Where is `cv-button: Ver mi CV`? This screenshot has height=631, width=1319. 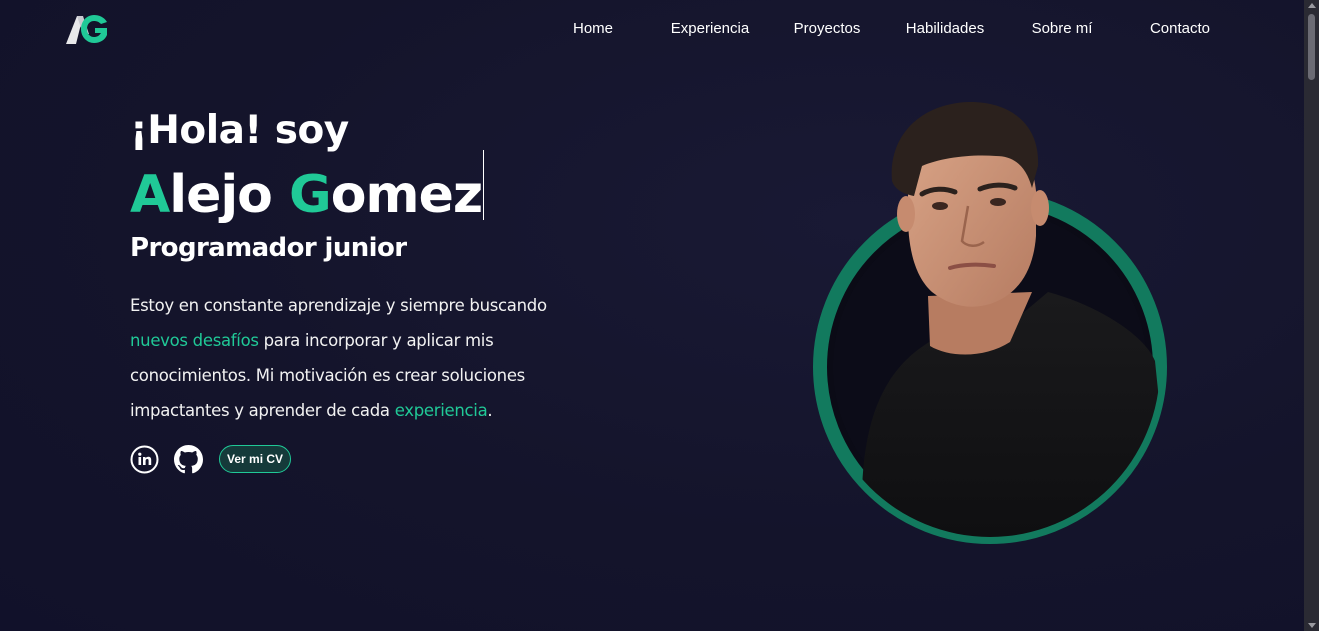
cv-button: Ver mi CV is located at coordinates (255, 459).